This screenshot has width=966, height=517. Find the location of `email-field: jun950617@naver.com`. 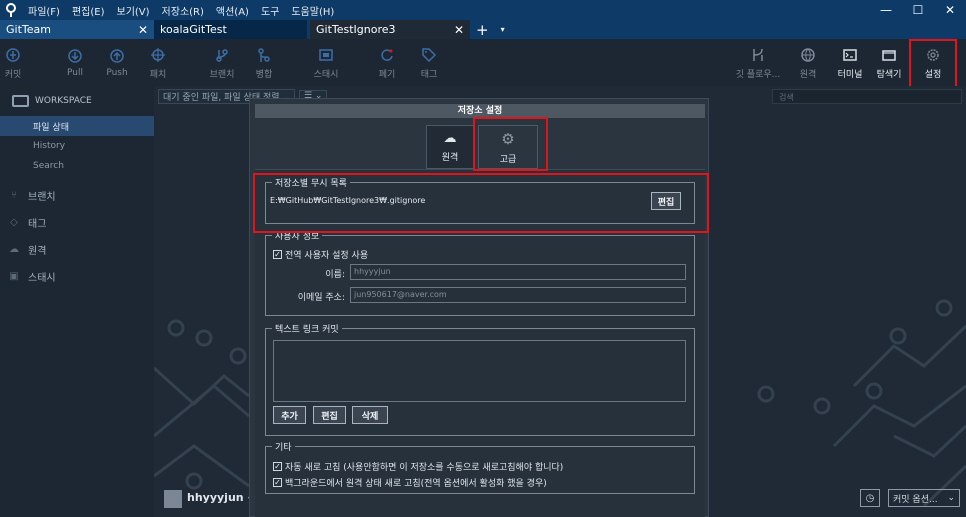

email-field: jun950617@naver.com is located at coordinates (518, 295).